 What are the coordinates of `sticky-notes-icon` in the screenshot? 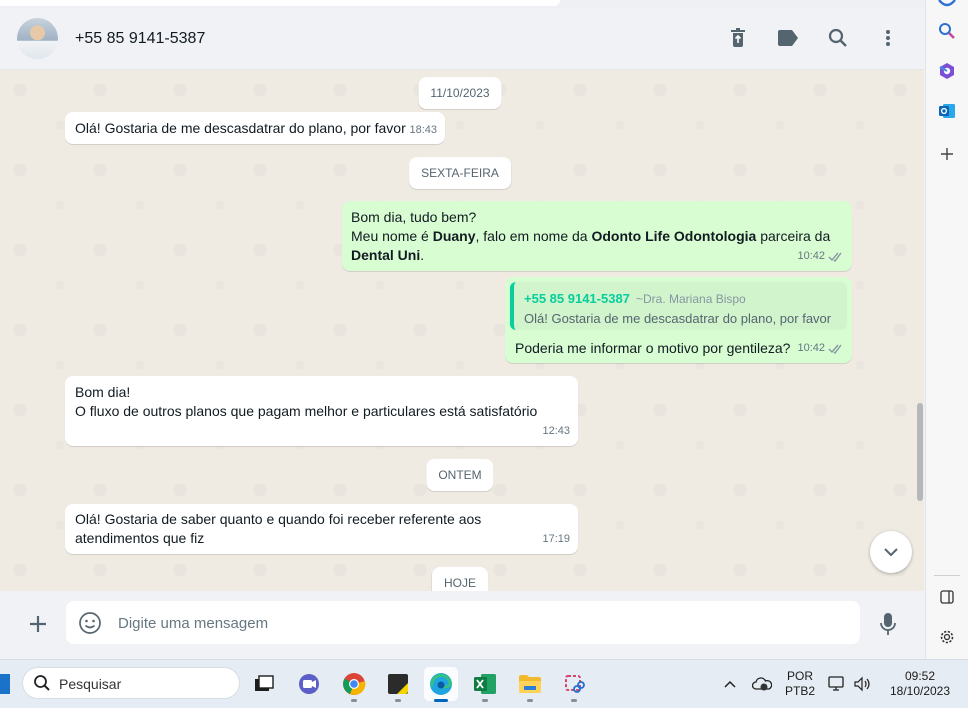 It's located at (398, 684).